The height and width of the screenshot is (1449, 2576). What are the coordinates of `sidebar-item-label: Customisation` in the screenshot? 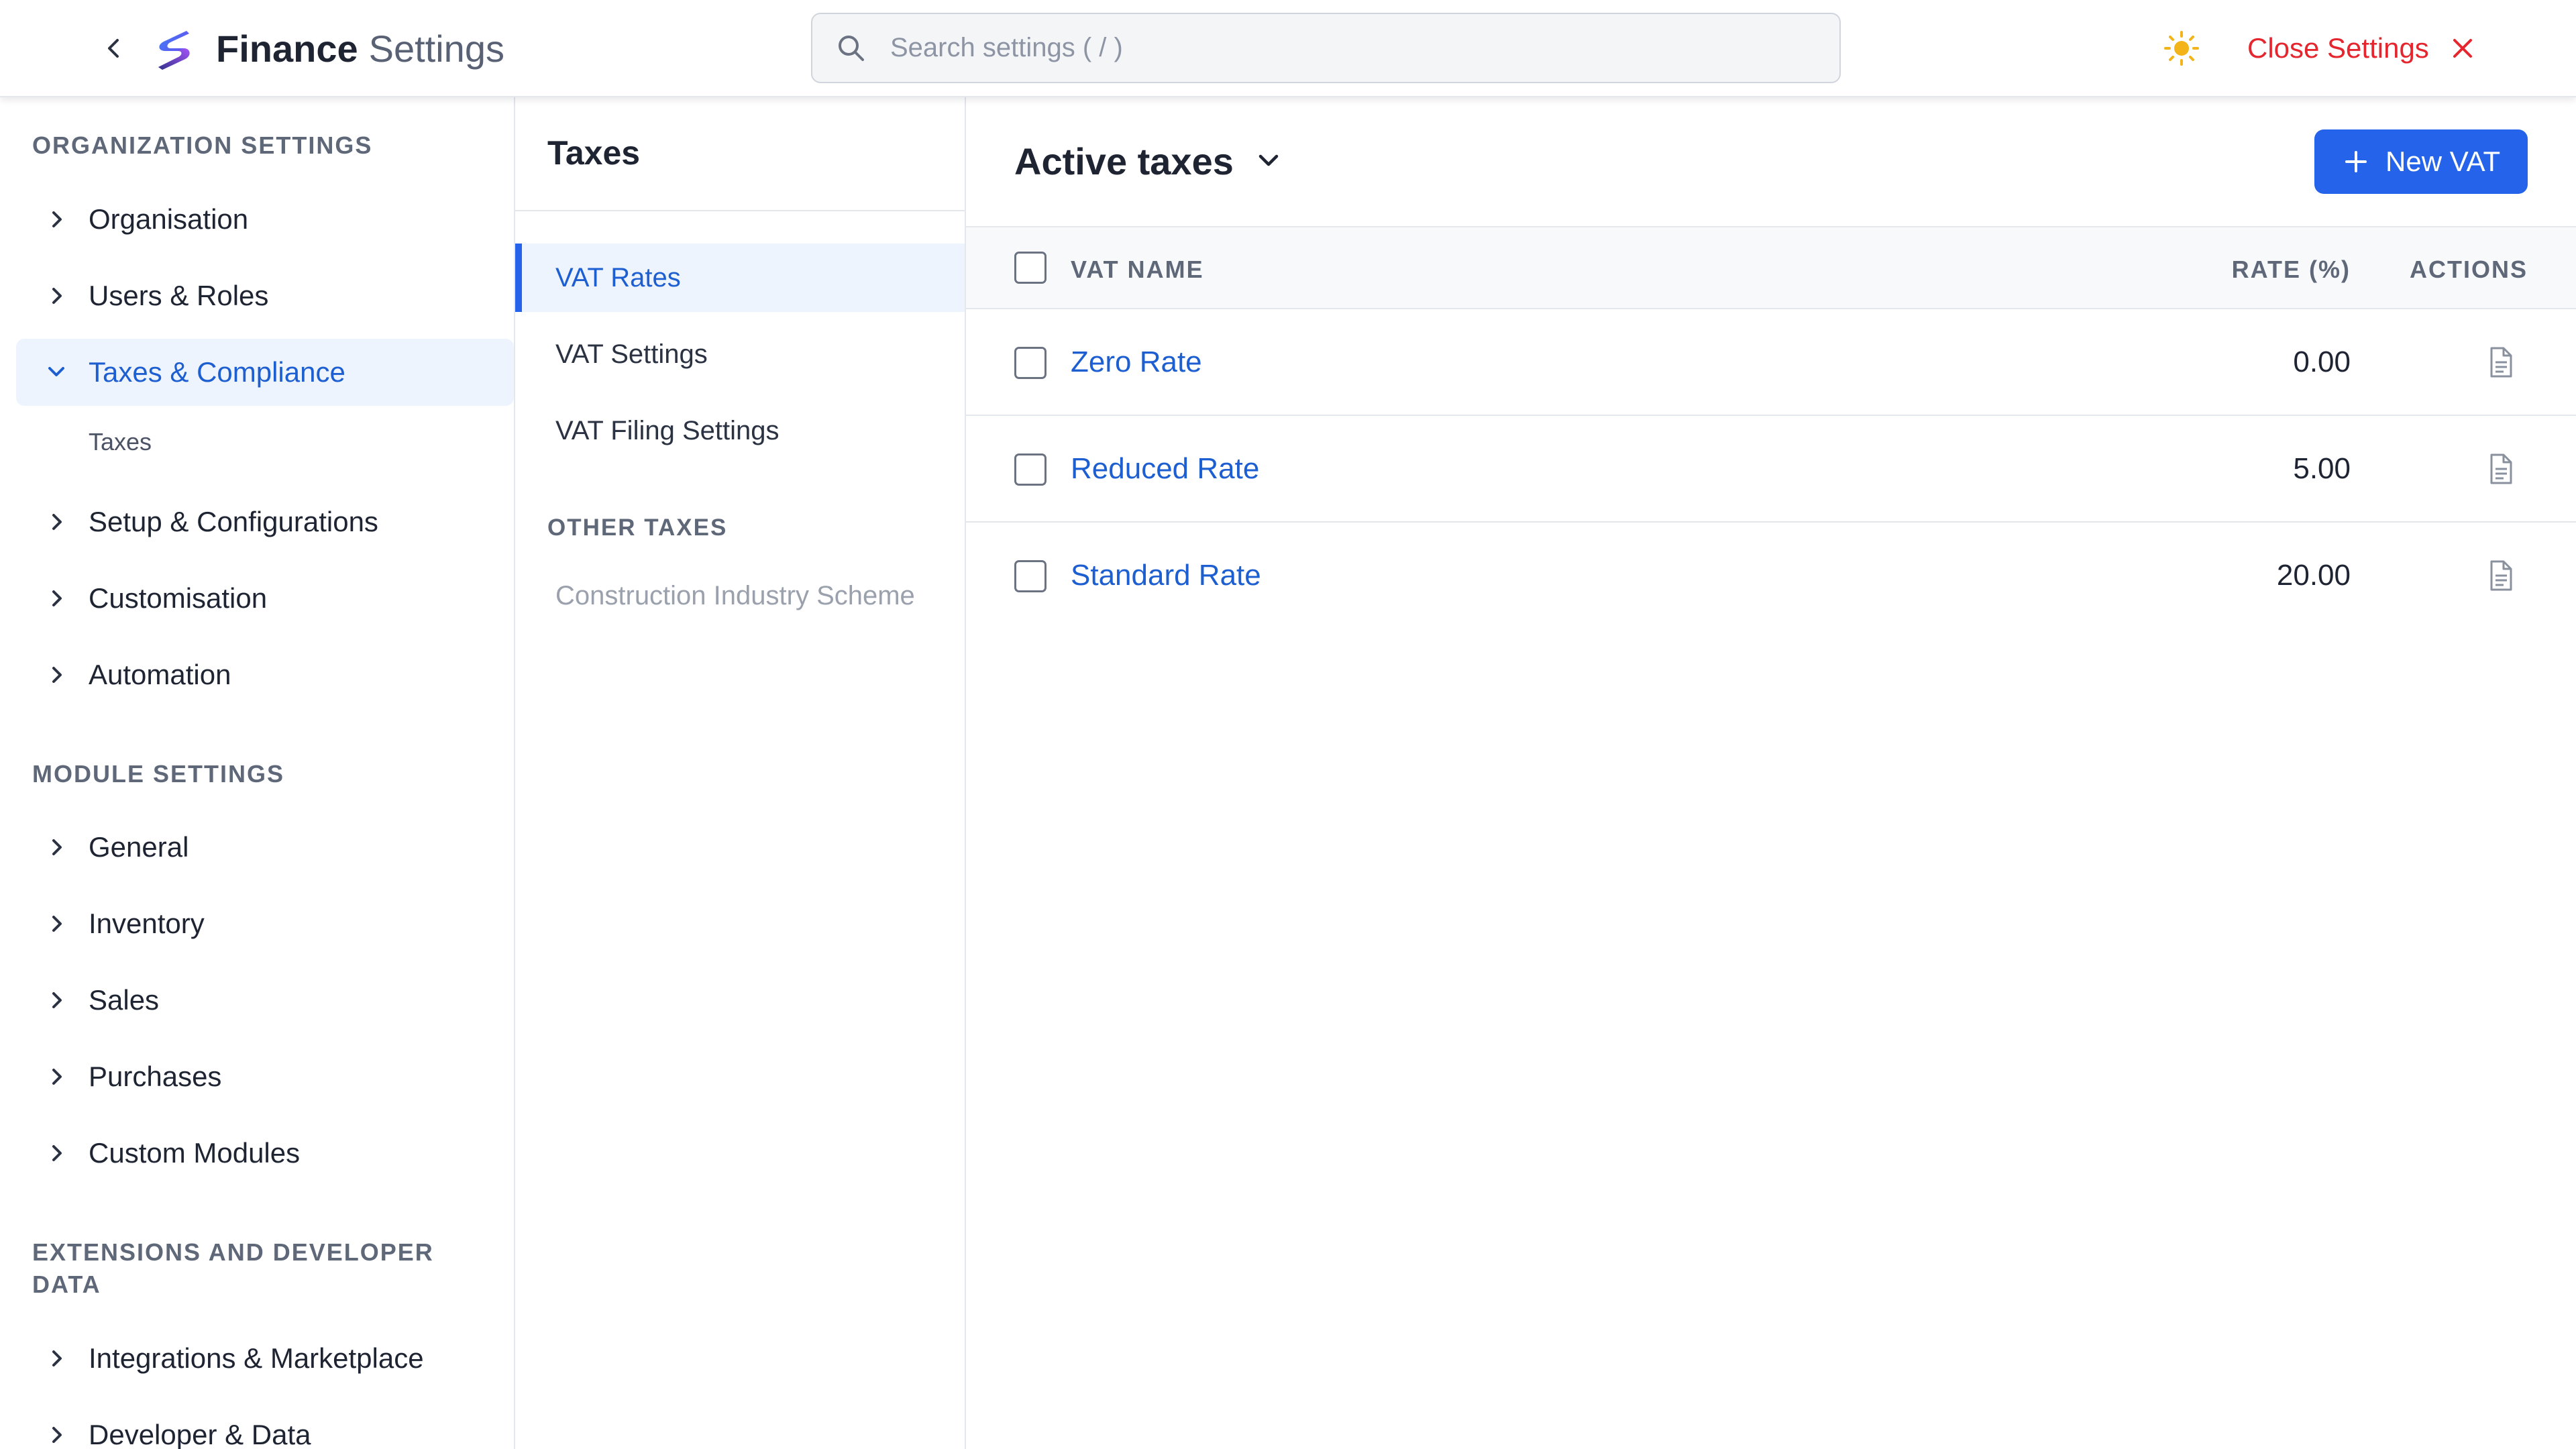 It's located at (178, 598).